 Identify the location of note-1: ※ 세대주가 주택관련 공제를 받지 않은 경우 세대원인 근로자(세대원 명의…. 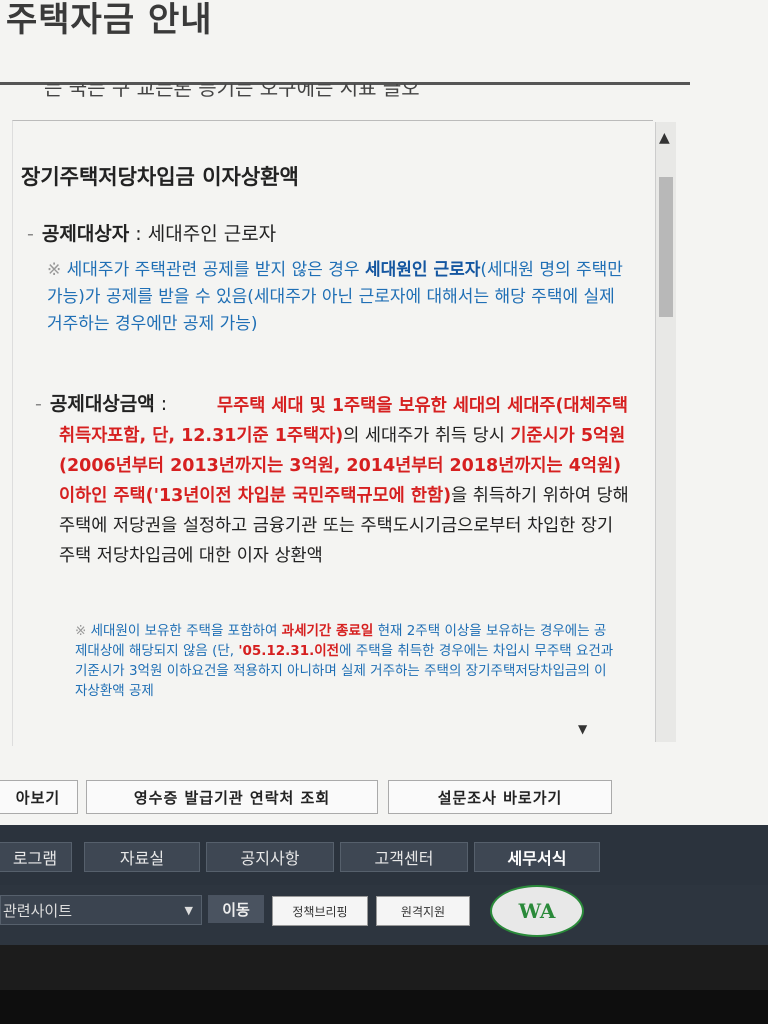
(335, 297).